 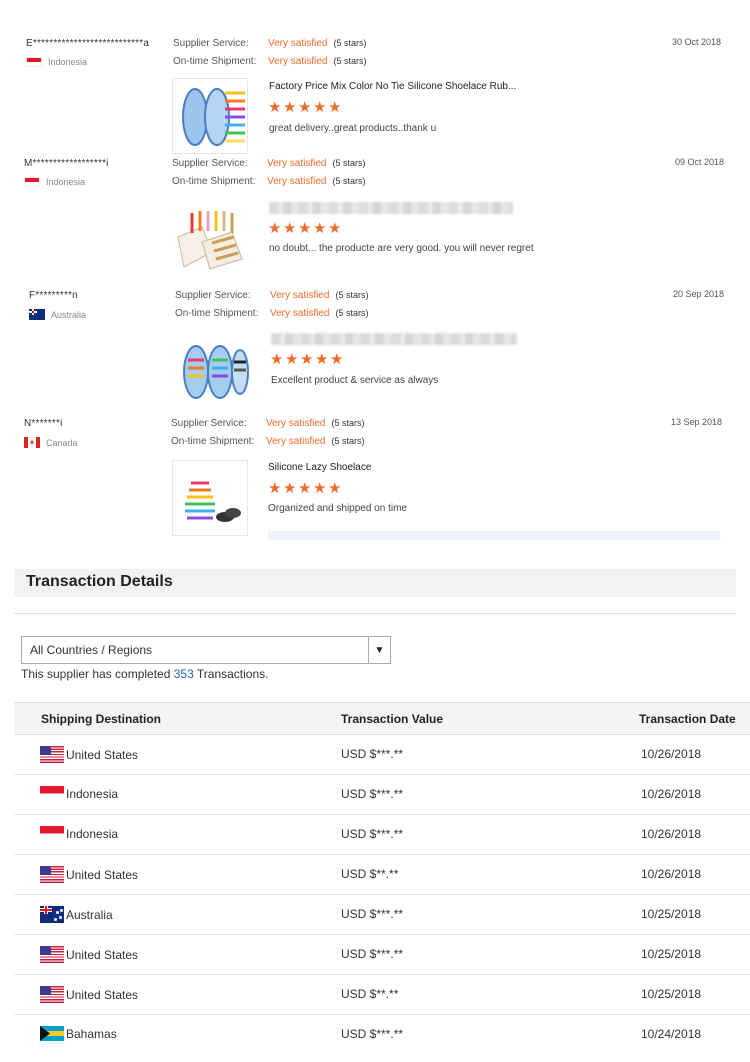 I want to click on triangle-down-icon: ▼, so click(x=379, y=650).